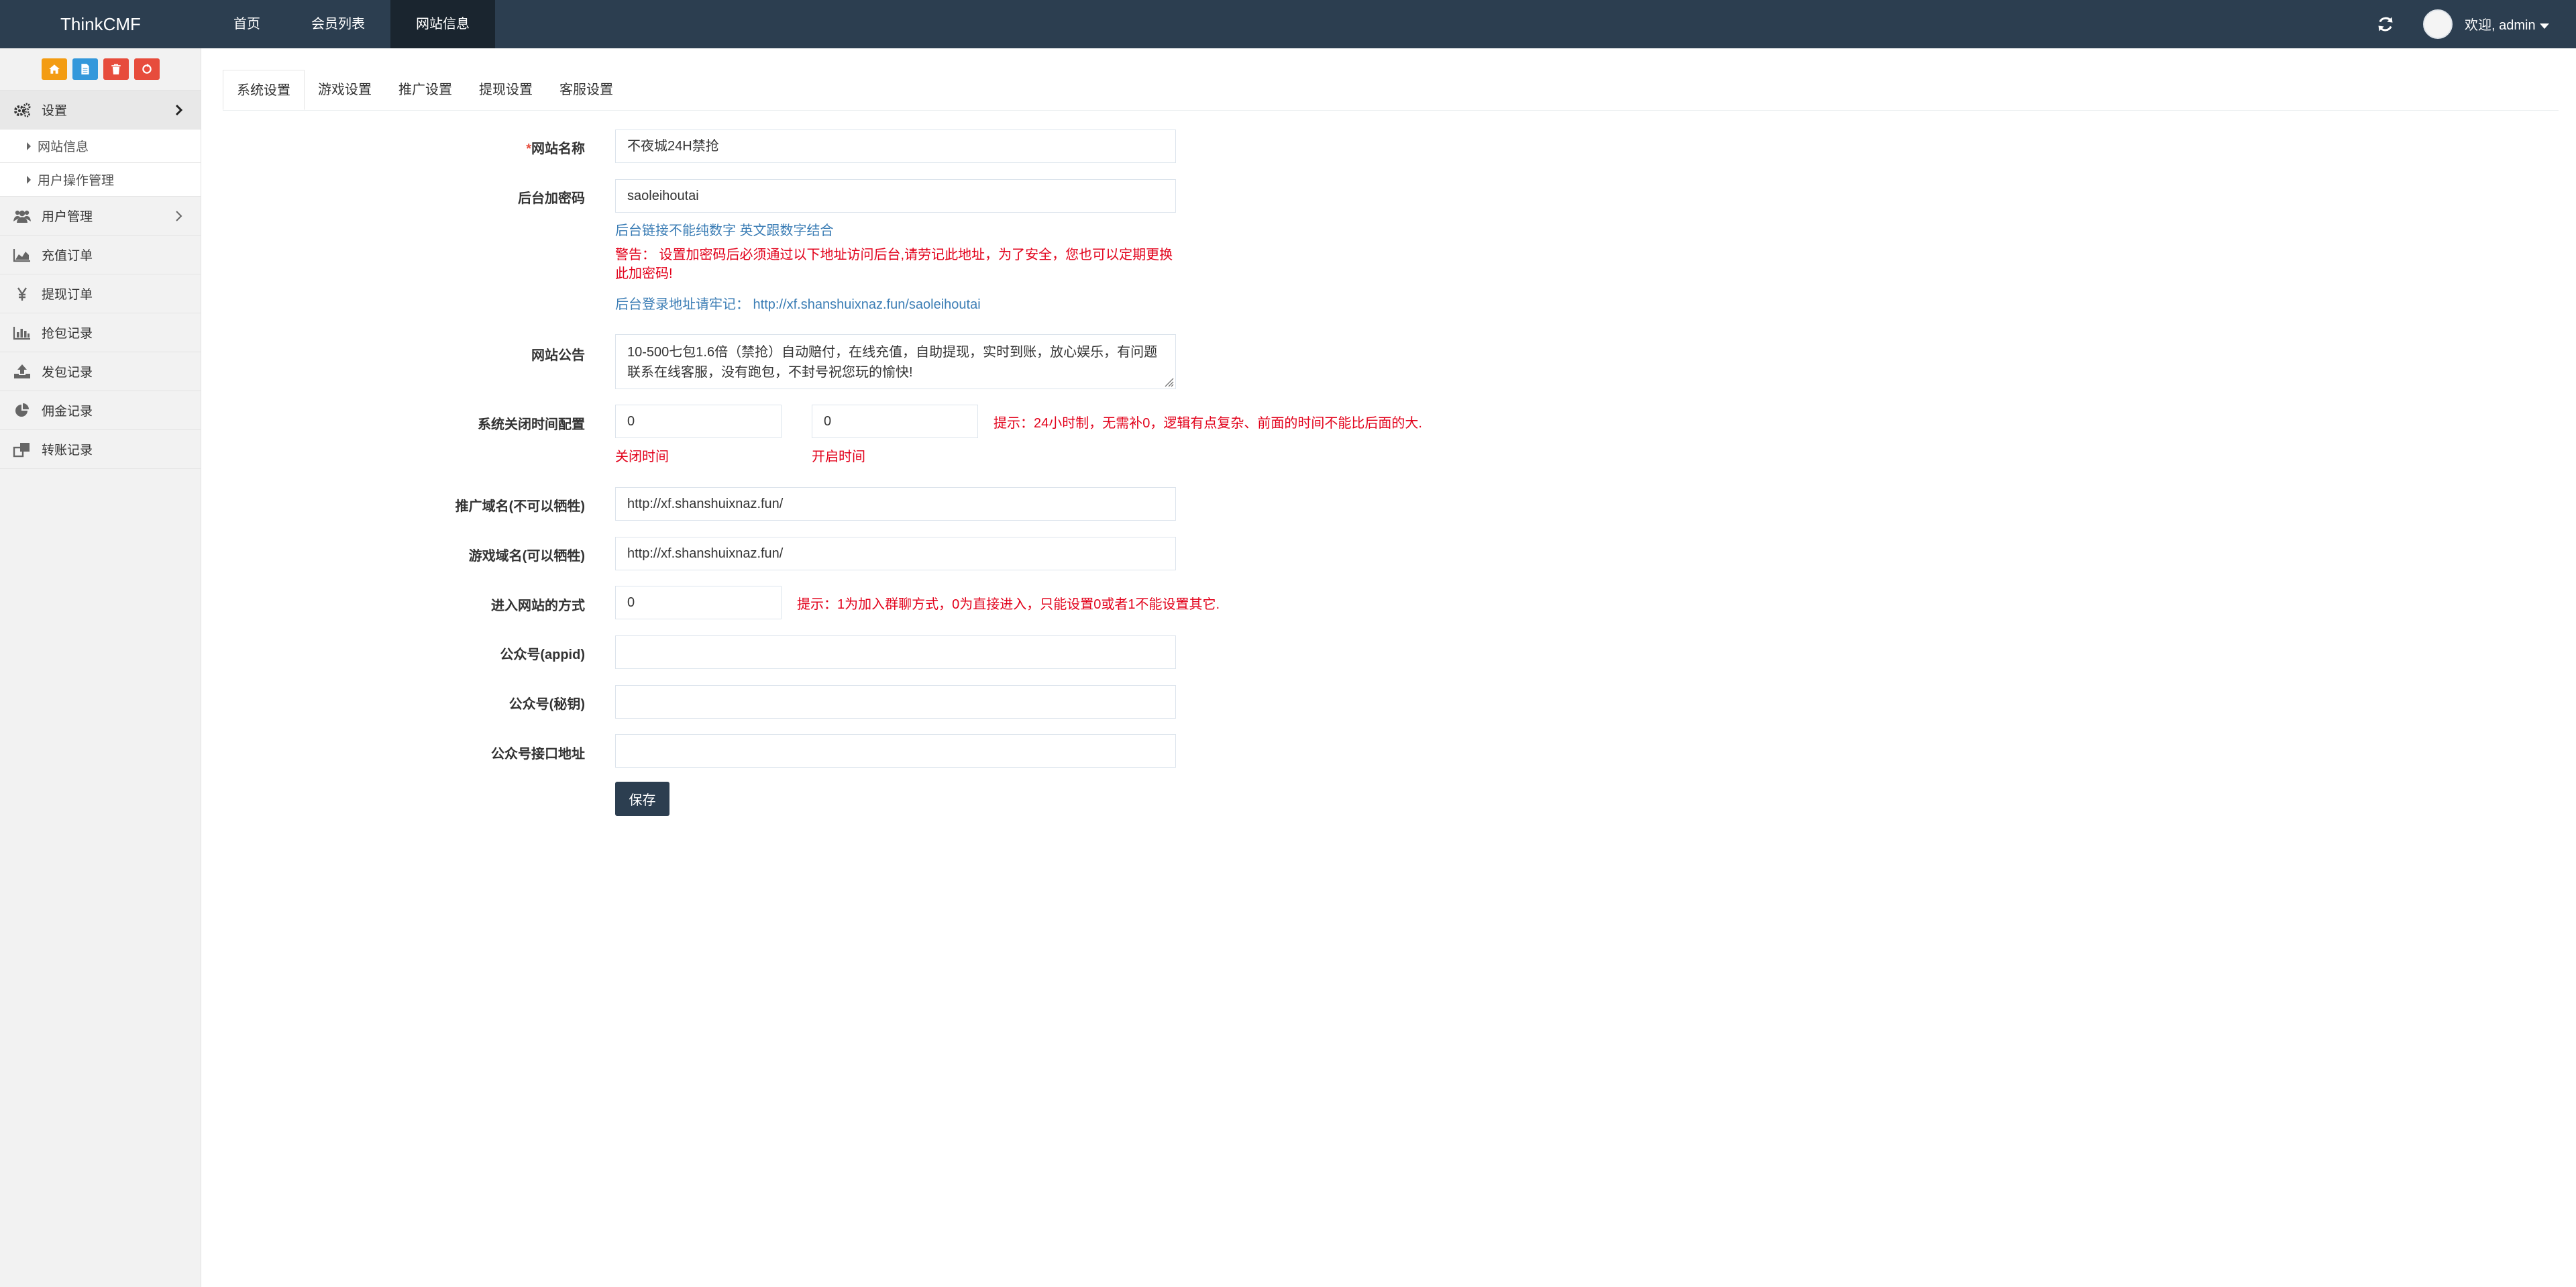 This screenshot has width=2576, height=1287. What do you see at coordinates (100, 371) in the screenshot?
I see `sidebar-item-send-records: 发包记录` at bounding box center [100, 371].